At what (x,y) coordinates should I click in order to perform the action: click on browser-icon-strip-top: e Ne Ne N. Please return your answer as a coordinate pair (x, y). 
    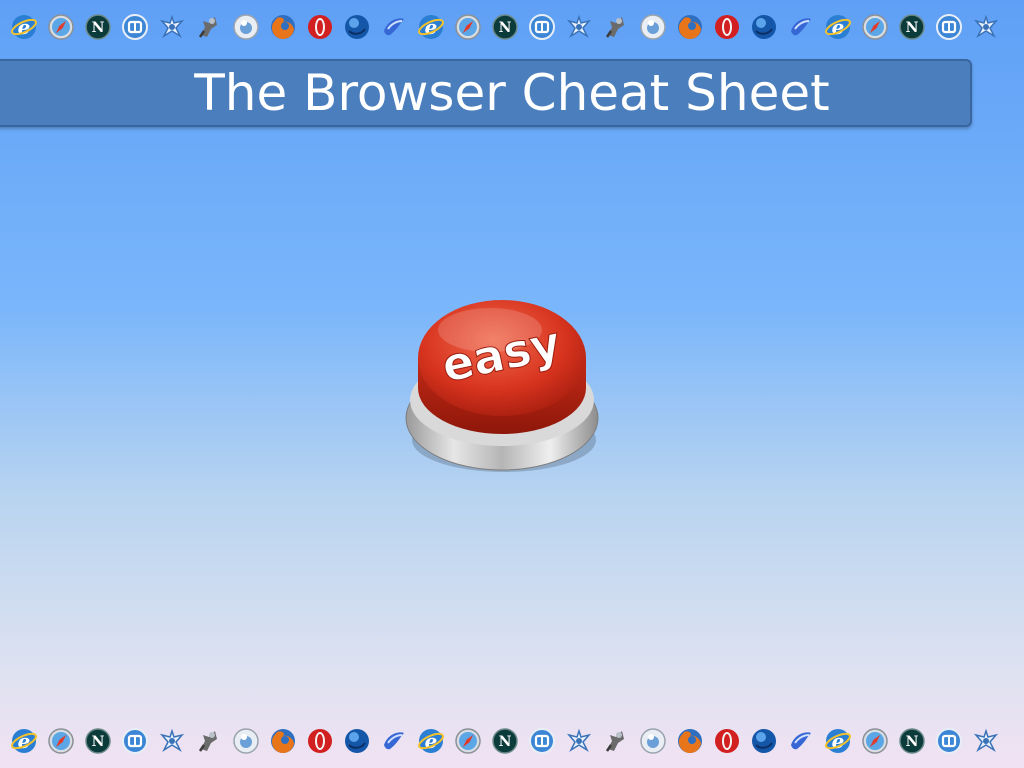
    Looking at the image, I should click on (512, 27).